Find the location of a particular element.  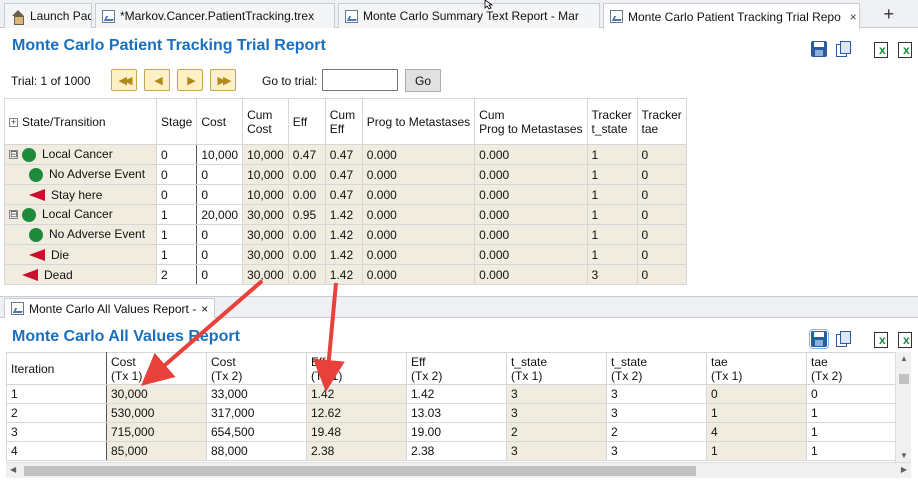

mouse-cursor-icon is located at coordinates (489, 5).